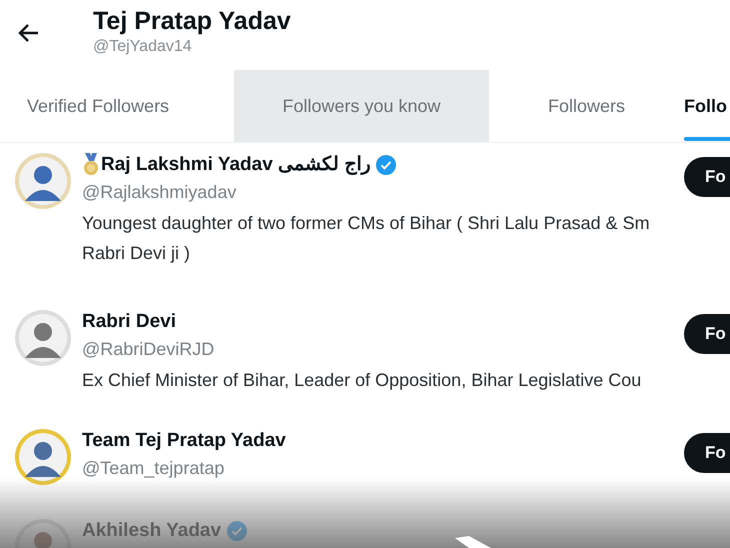 Image resolution: width=730 pixels, height=548 pixels. What do you see at coordinates (160, 192) in the screenshot?
I see `user-handle: @Rajlakshmiyadav` at bounding box center [160, 192].